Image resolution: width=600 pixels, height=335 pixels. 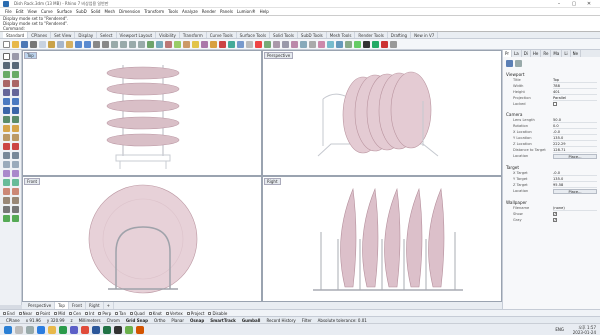 What do you see at coordinates (348, 44) in the screenshot?
I see `mesh-icon` at bounding box center [348, 44].